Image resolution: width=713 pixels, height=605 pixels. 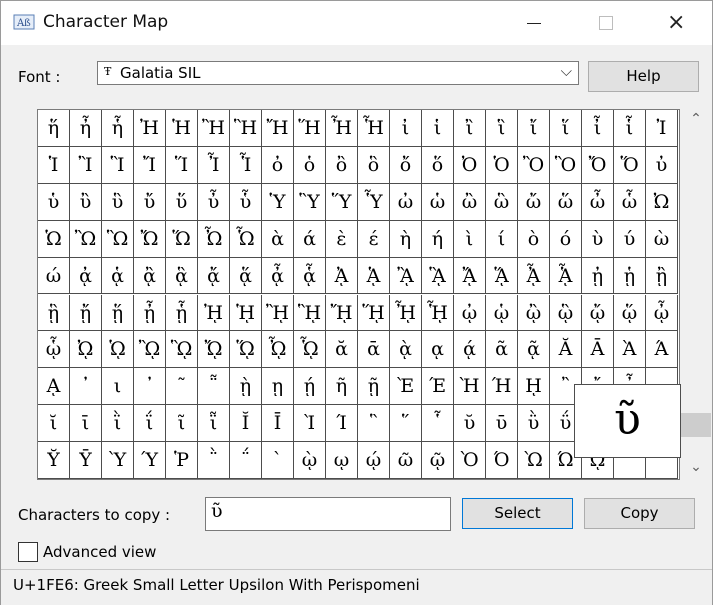 I want to click on grid-cell: ἵ, so click(x=566, y=128).